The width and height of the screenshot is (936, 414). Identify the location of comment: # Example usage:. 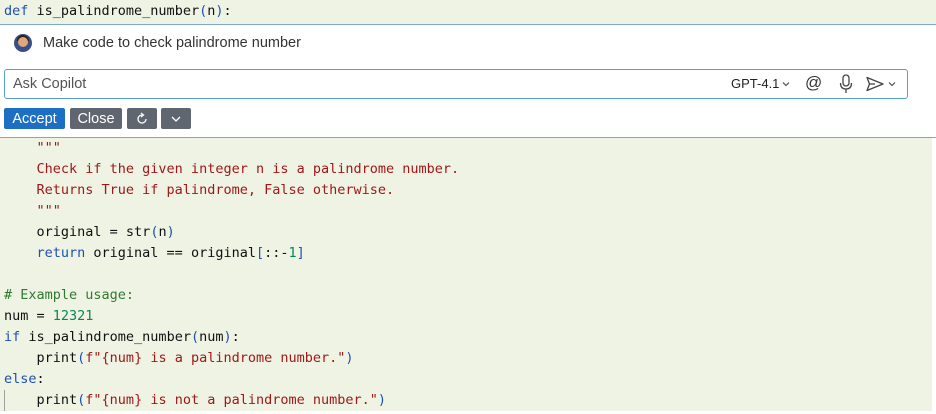
(69, 295).